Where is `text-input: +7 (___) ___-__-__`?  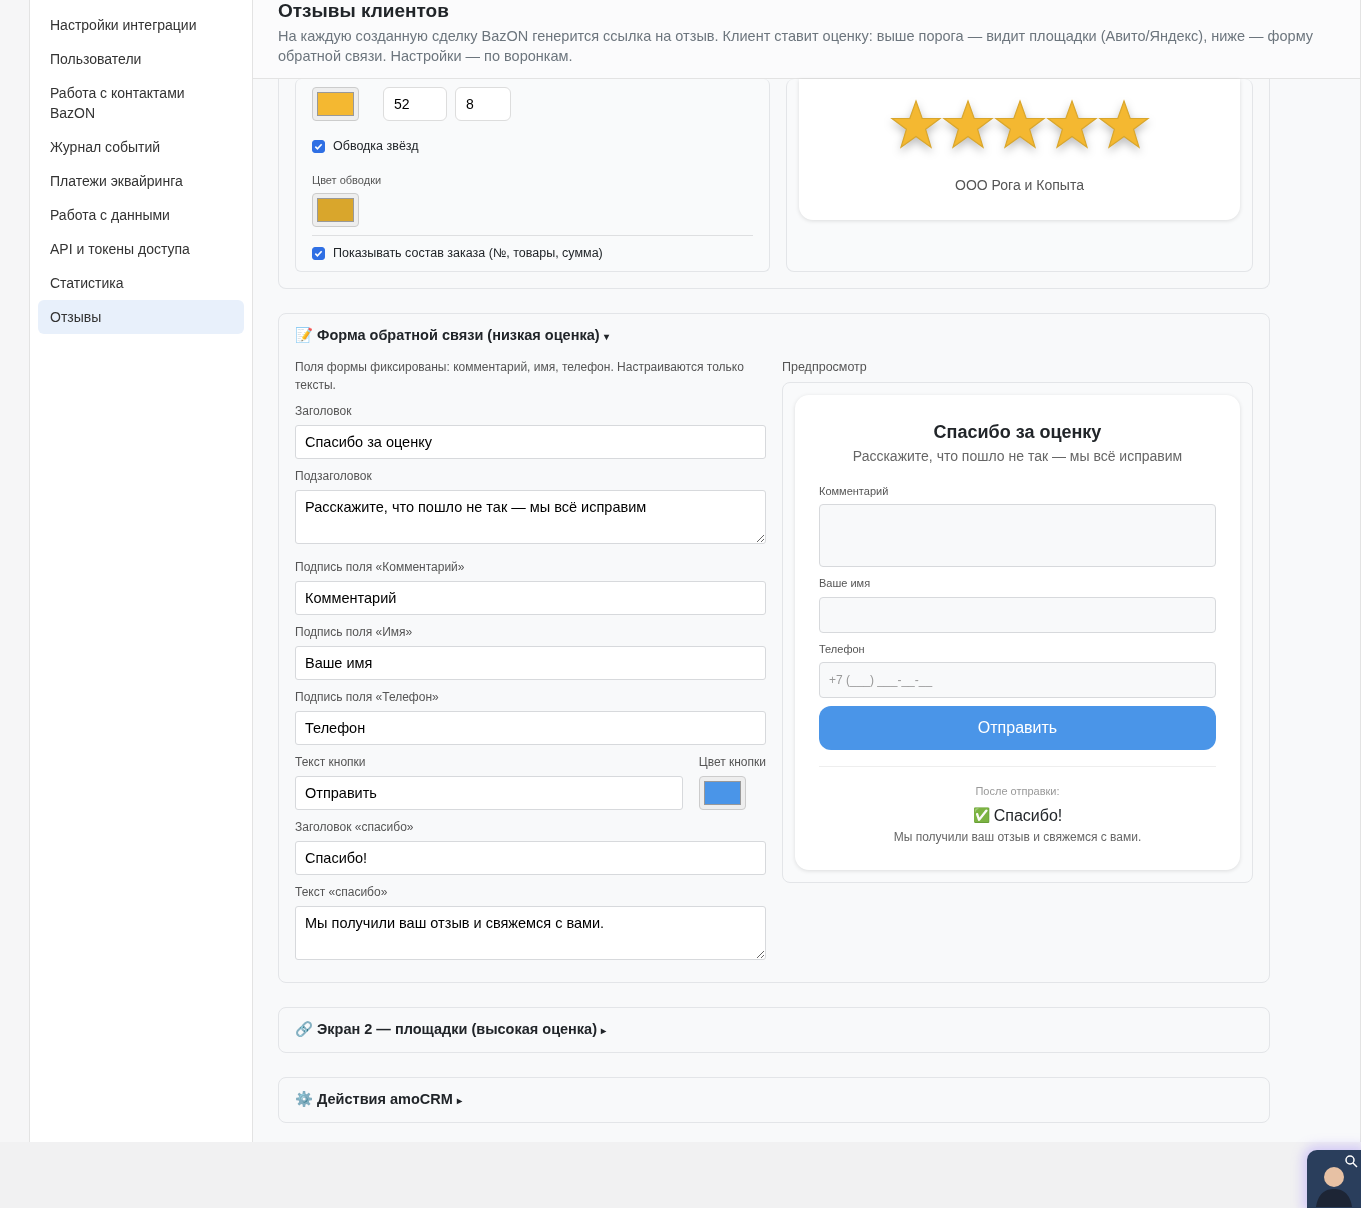
text-input: +7 (___) ___-__-__ is located at coordinates (1017, 680).